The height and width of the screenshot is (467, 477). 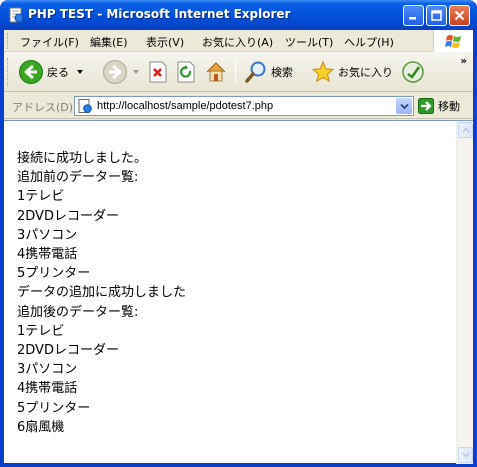 What do you see at coordinates (426, 106) in the screenshot?
I see `go-arrow-icon` at bounding box center [426, 106].